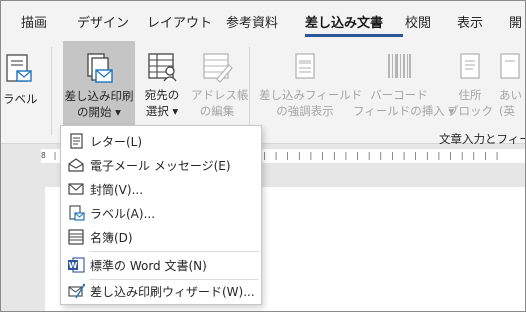  Describe the element at coordinates (99, 84) in the screenshot. I see `start-mail-merge-button: 差し込み印刷 の開始 ▾` at that location.